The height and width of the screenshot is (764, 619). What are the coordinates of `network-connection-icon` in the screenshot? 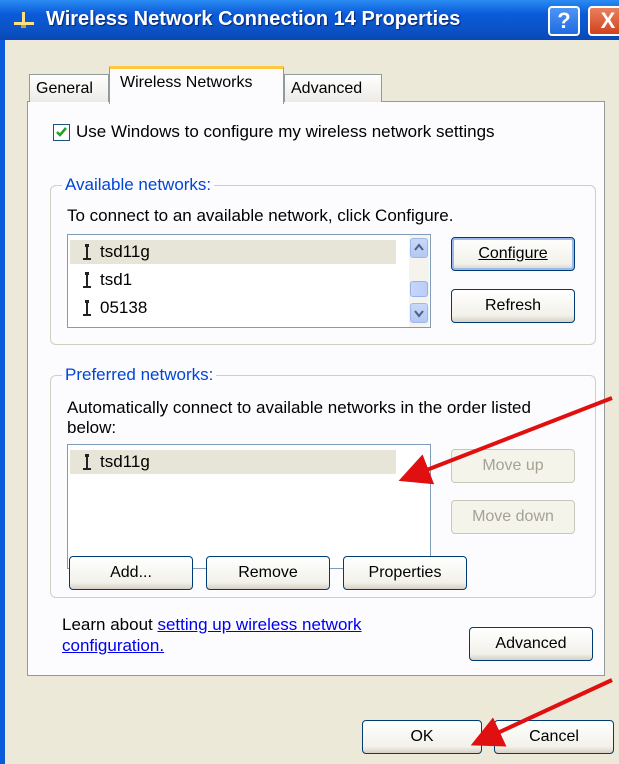 It's located at (24, 20).